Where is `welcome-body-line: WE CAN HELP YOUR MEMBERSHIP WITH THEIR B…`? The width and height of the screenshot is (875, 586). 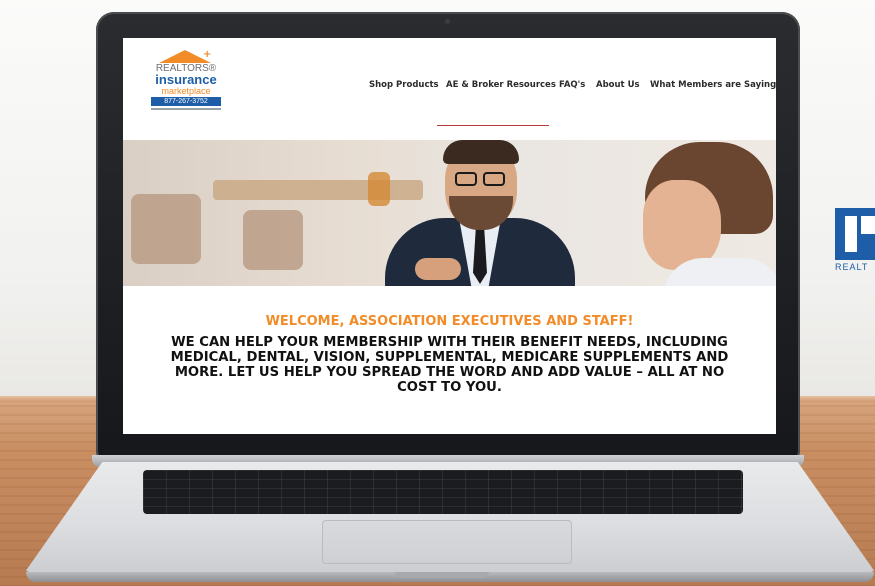 welcome-body-line: WE CAN HELP YOUR MEMBERSHIP WITH THEIR B… is located at coordinates (449, 342).